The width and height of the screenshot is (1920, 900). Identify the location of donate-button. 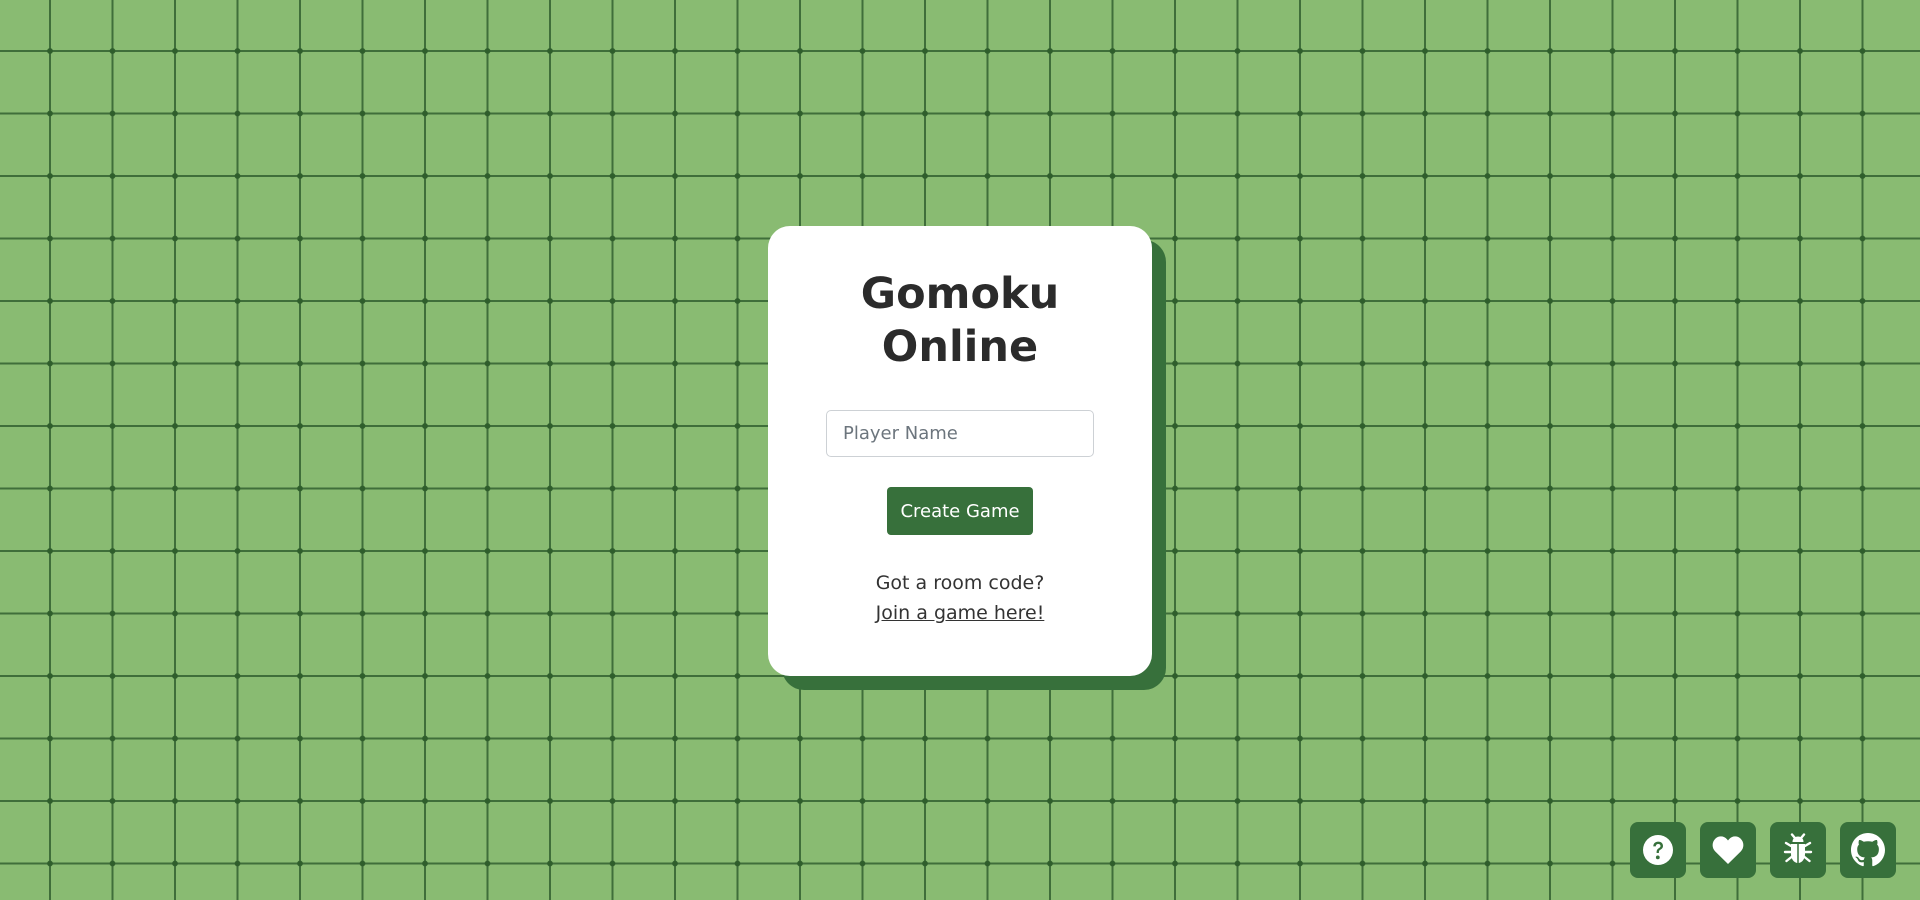
(1728, 850).